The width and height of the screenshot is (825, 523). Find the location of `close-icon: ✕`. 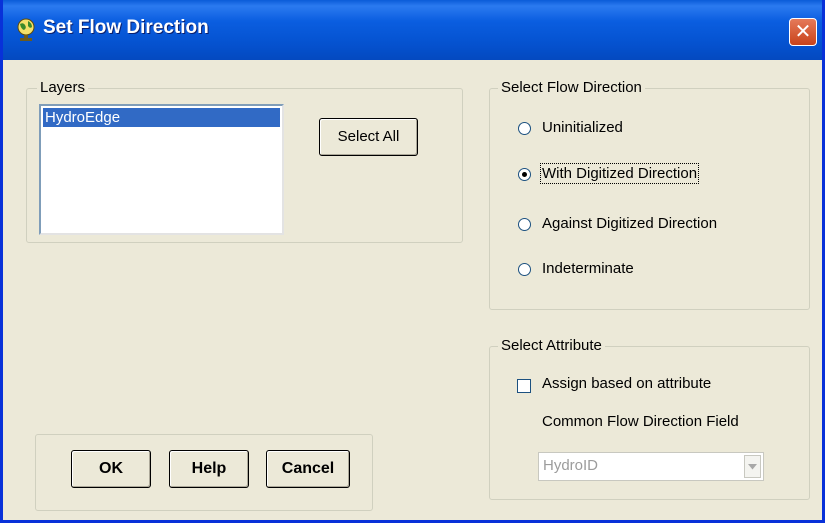

close-icon: ✕ is located at coordinates (803, 31).